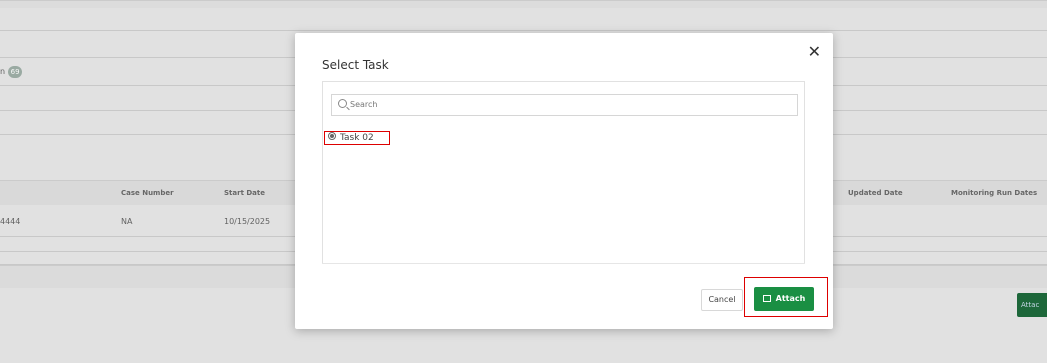  What do you see at coordinates (814, 52) in the screenshot?
I see `close-icon: ✕` at bounding box center [814, 52].